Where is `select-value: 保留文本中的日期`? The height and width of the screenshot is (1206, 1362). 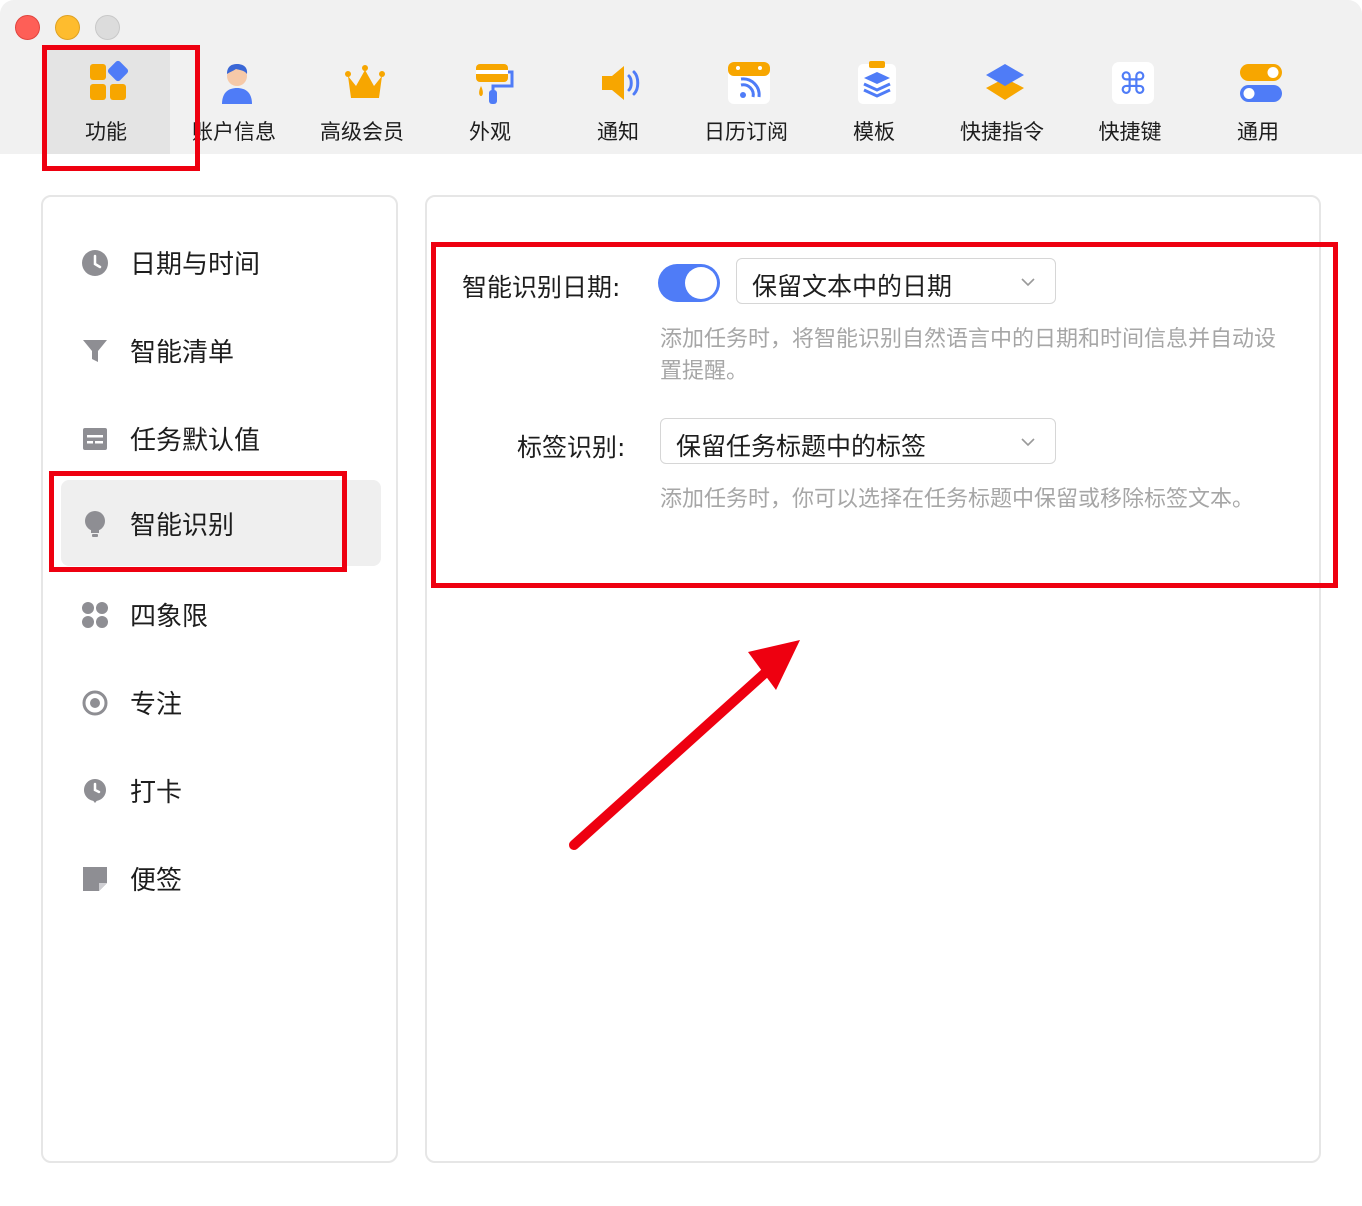
select-value: 保留文本中的日期 is located at coordinates (852, 286).